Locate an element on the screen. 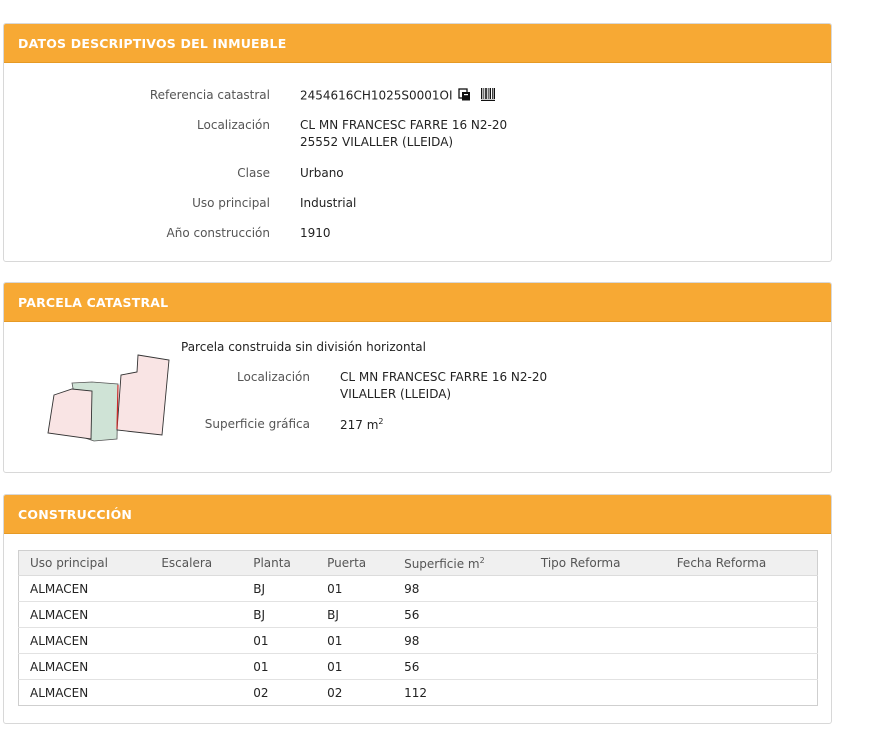  uso-principal-value: Industrial is located at coordinates (328, 203).